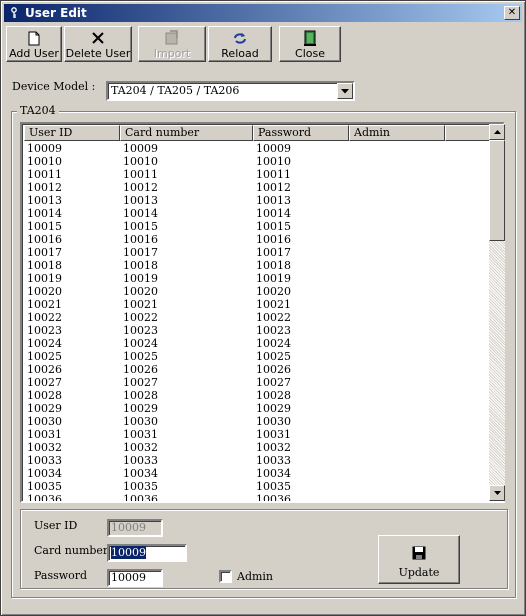 The image size is (526, 616). Describe the element at coordinates (497, 190) in the screenshot. I see `scroll-thumb` at that location.